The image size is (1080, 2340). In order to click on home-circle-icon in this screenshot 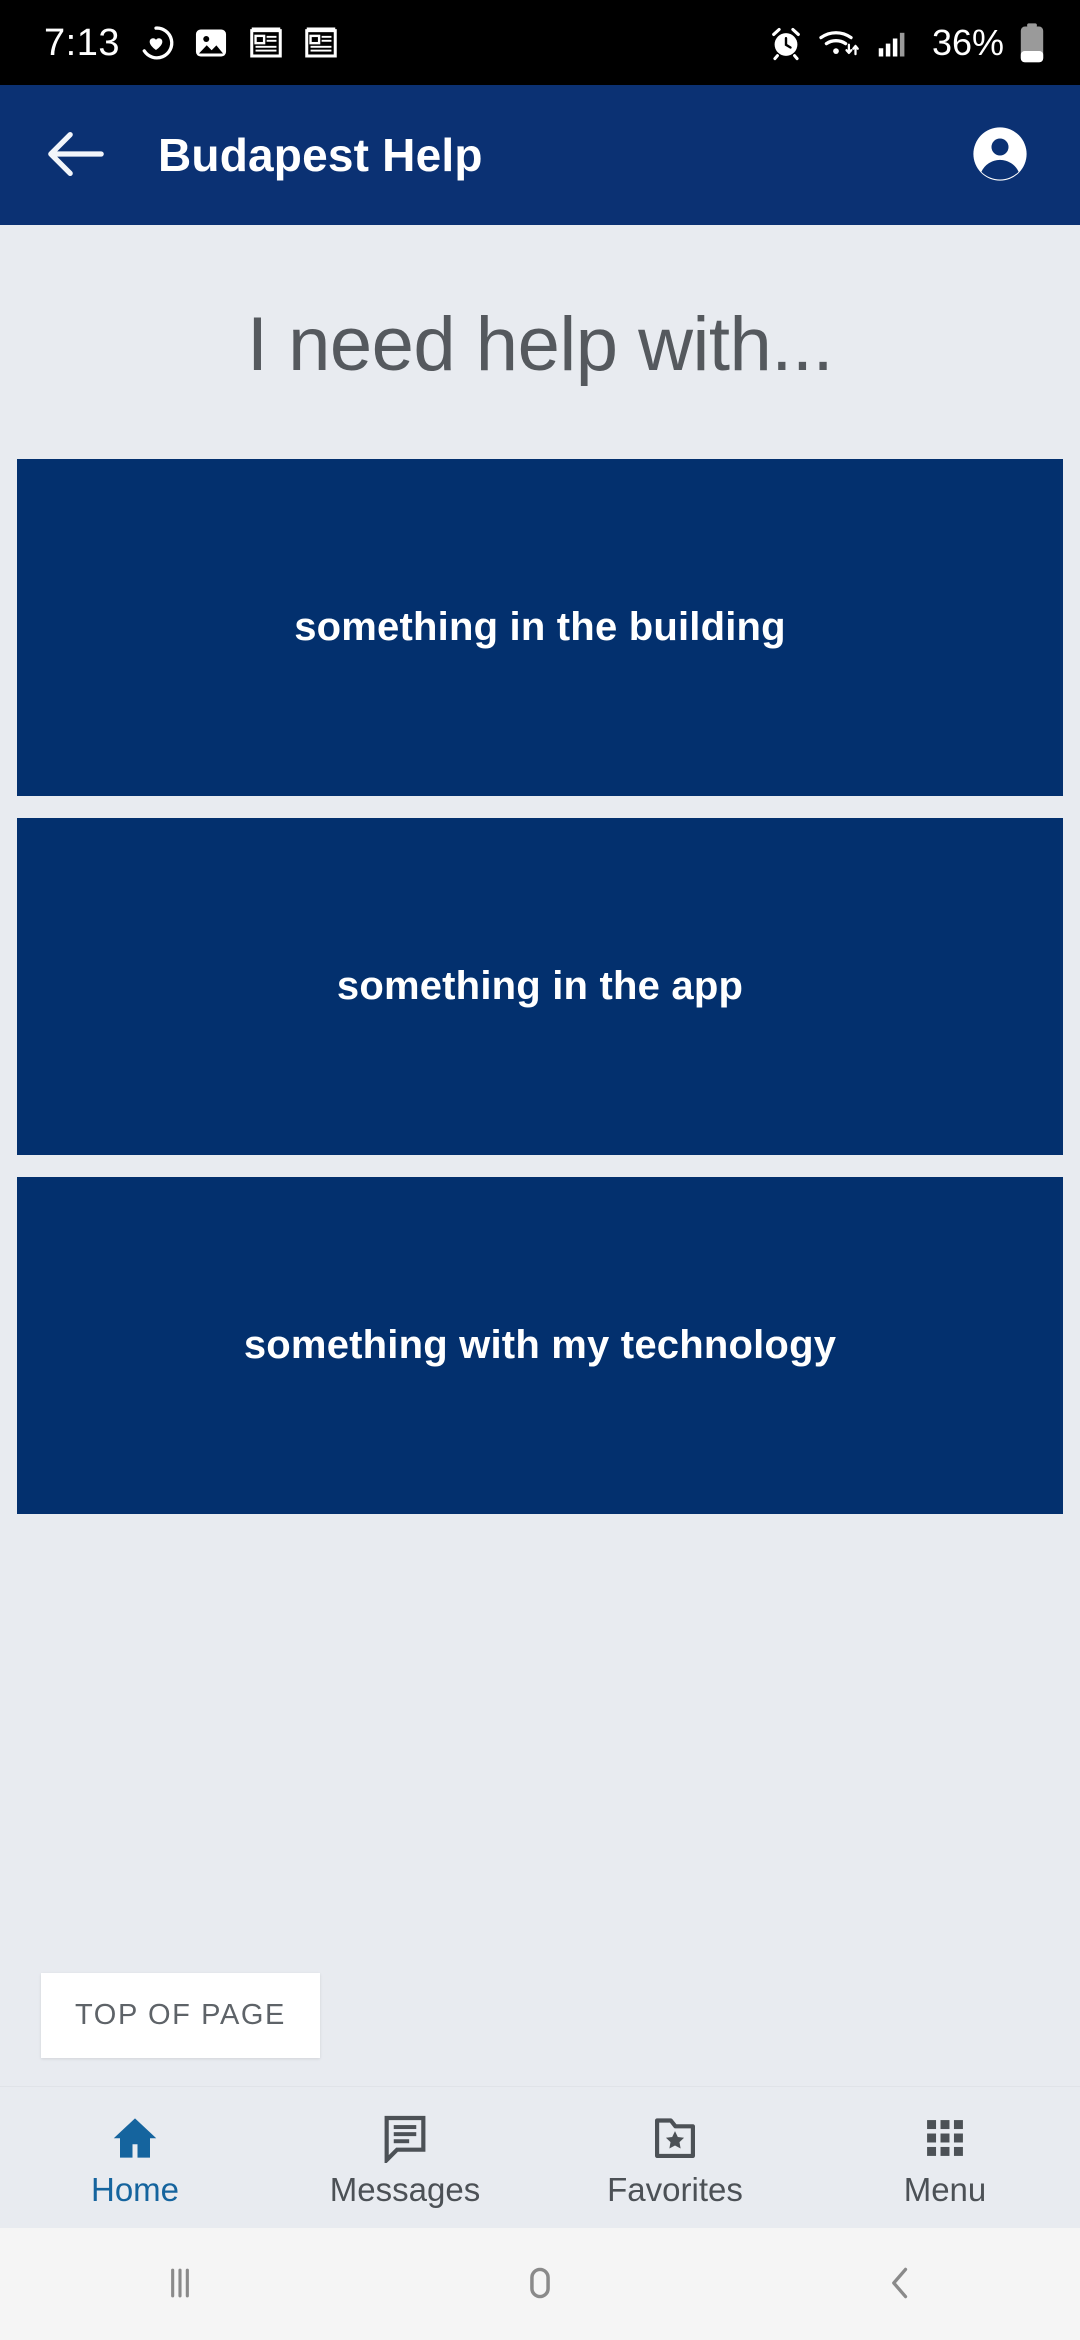, I will do `click(540, 2284)`.